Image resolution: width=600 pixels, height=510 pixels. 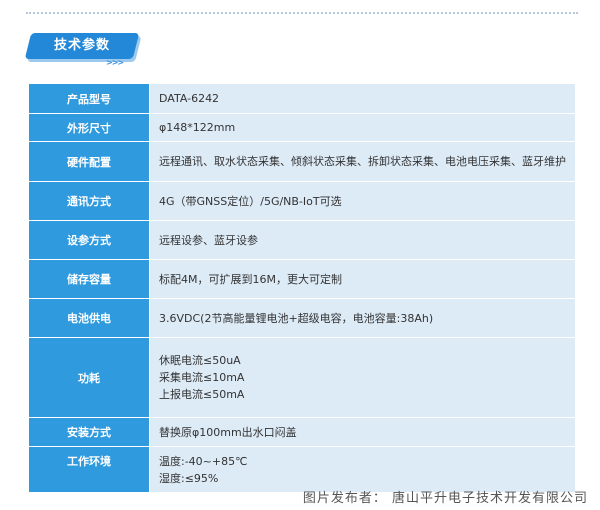 I want to click on spec-value-line: 4G（带GNSS定位）/5G/NB-IoT可选, so click(x=250, y=201).